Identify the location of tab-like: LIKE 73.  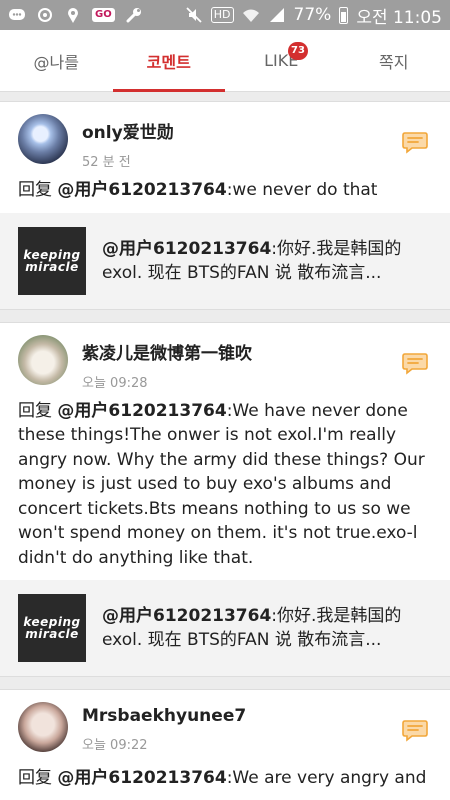
(281, 60).